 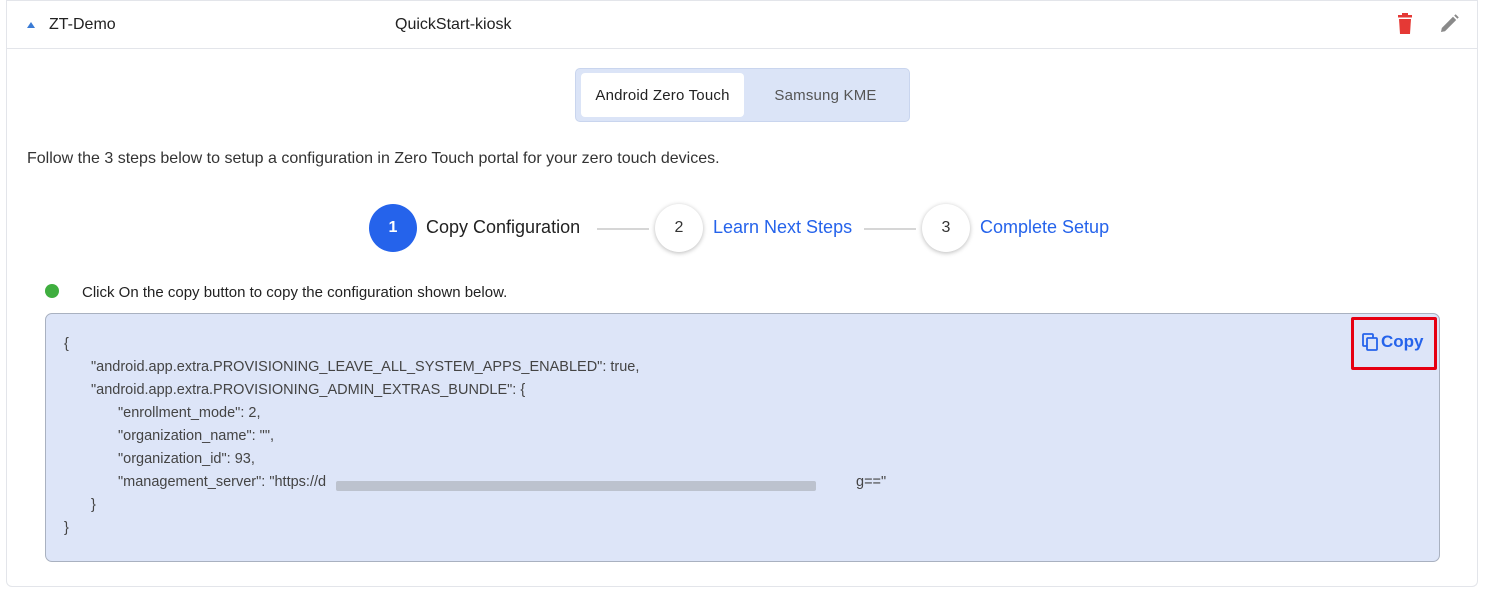 I want to click on profile-row-profile: QuickStart-kiosk, so click(x=453, y=24).